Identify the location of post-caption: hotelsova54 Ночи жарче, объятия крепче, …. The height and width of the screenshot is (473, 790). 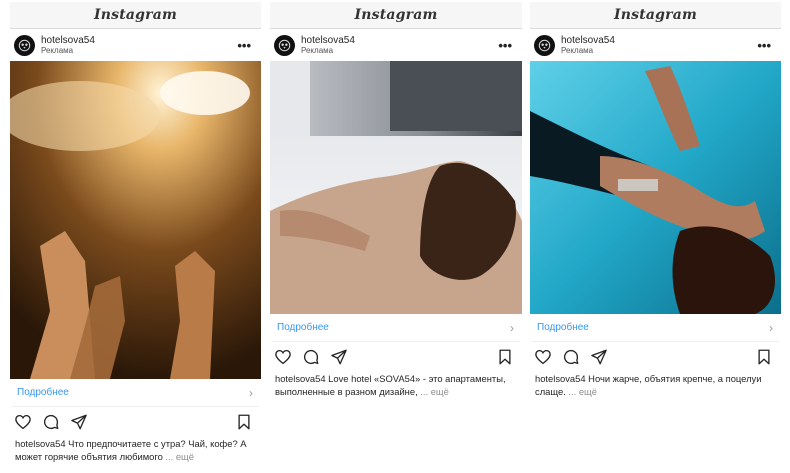
(655, 385).